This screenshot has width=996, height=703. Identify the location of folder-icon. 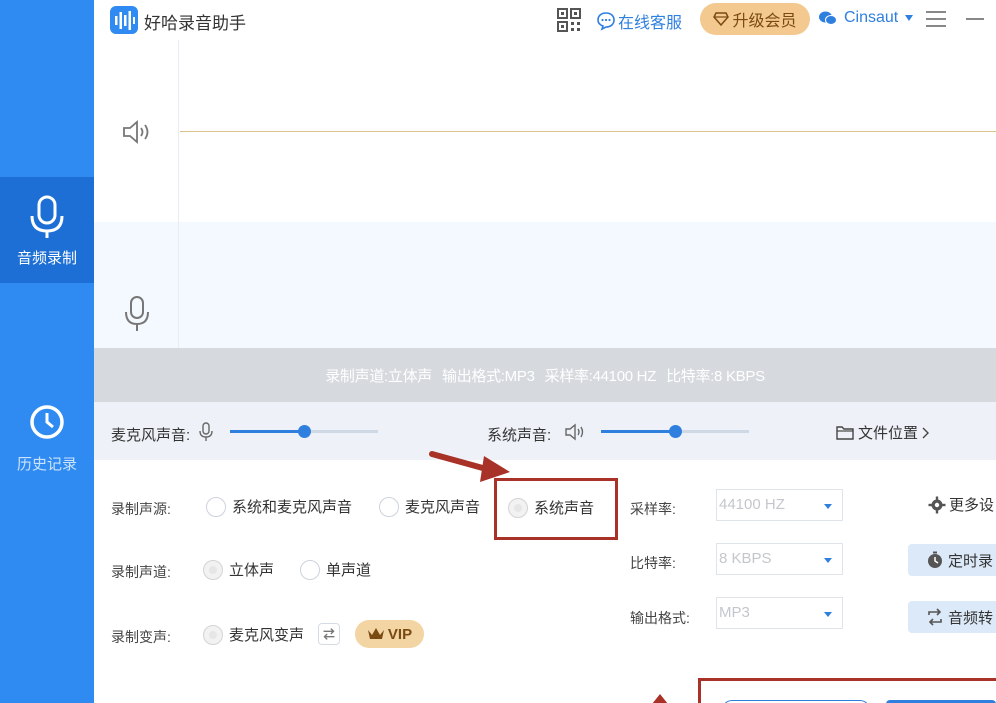
(845, 433).